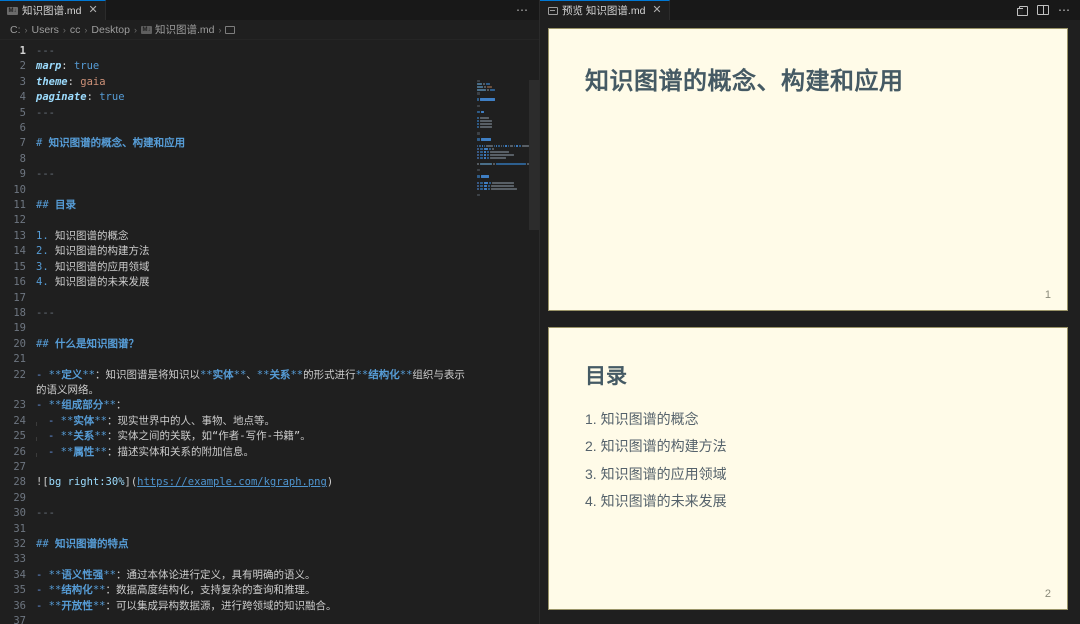 The width and height of the screenshot is (1080, 624). I want to click on code-line: 5 ---, so click(269, 113).